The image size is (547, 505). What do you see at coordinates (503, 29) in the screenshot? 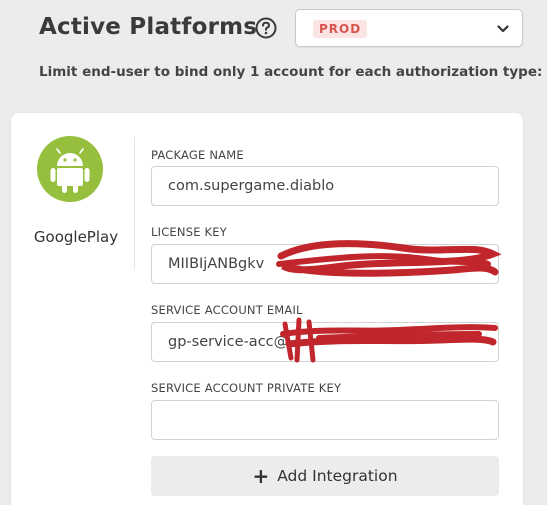
I see `chevron-down-icon` at bounding box center [503, 29].